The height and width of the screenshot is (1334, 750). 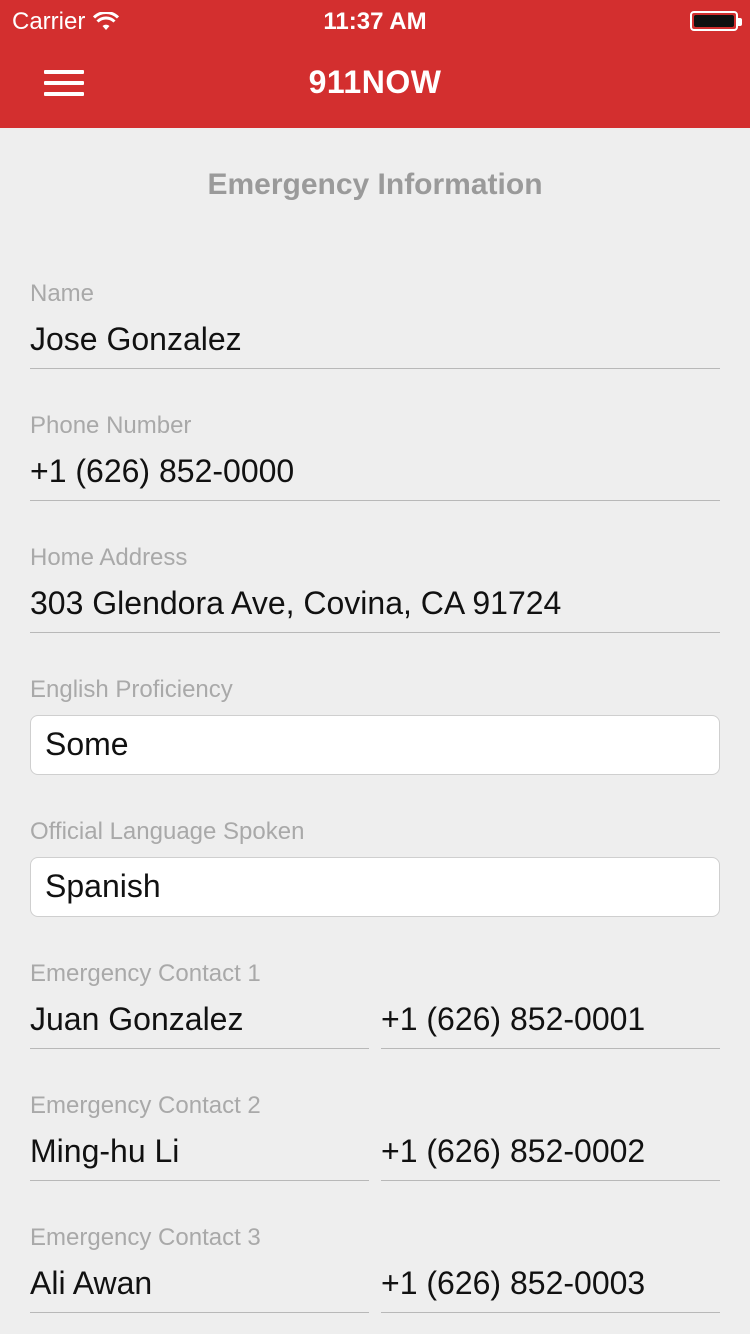 I want to click on emergency-contact-2-name-field: Ming-hu Li, so click(x=199, y=1153).